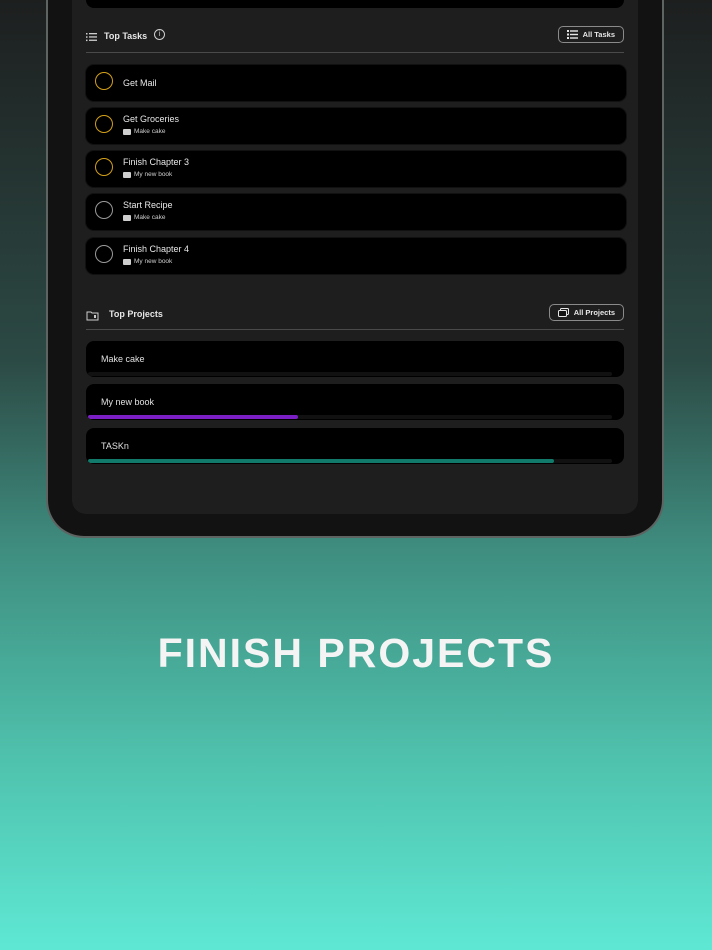 The height and width of the screenshot is (950, 712). What do you see at coordinates (356, 83) in the screenshot?
I see `task-item: Get Mail` at bounding box center [356, 83].